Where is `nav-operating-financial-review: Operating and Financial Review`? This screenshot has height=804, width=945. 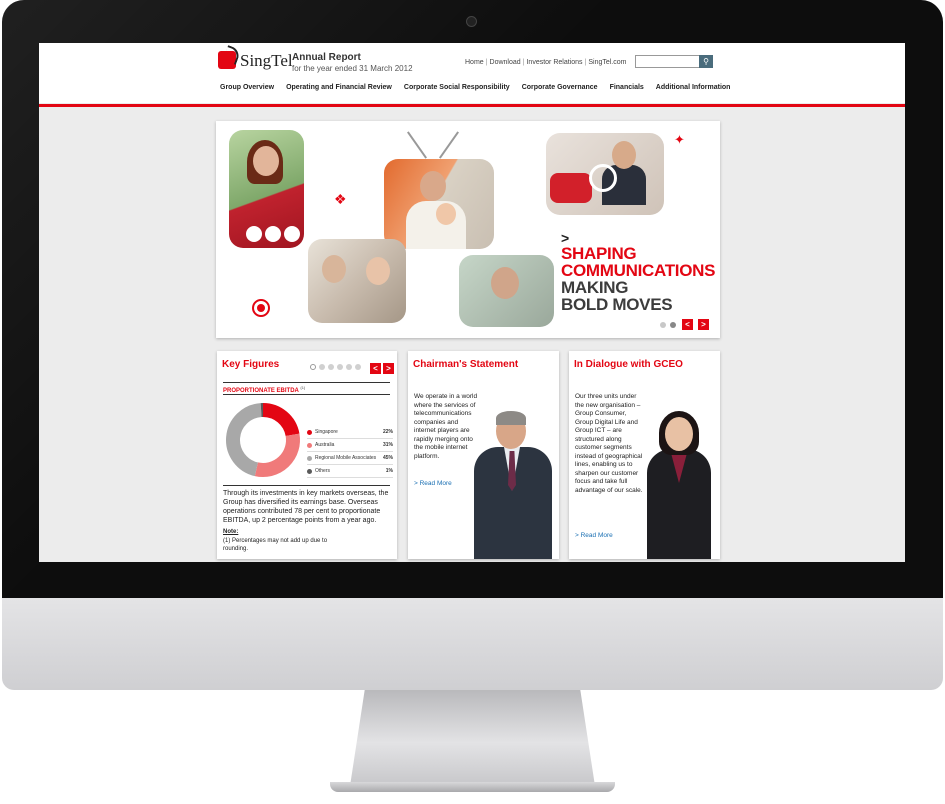 nav-operating-financial-review: Operating and Financial Review is located at coordinates (339, 89).